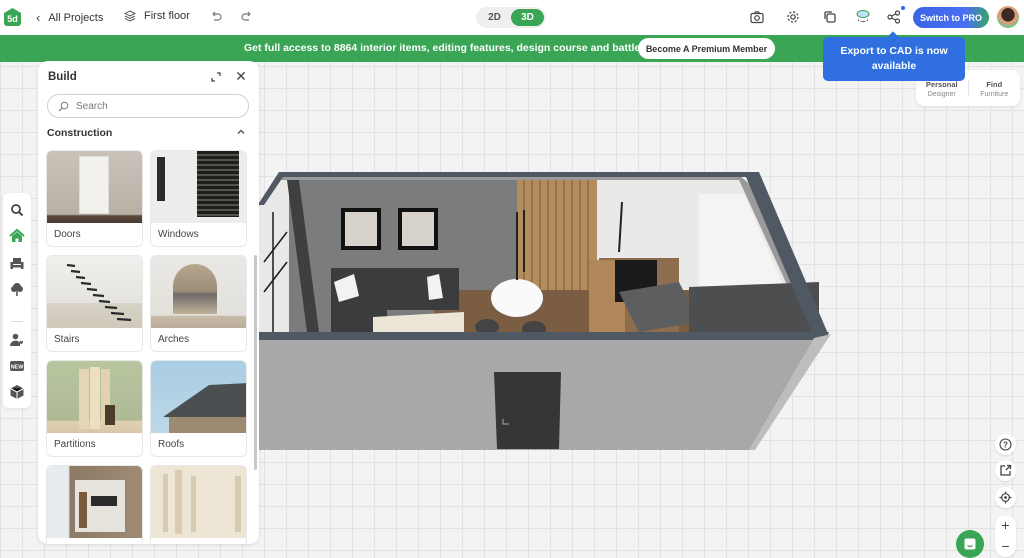 This screenshot has height=558, width=1024. What do you see at coordinates (62, 77) in the screenshot?
I see `panel-title: Build` at bounding box center [62, 77].